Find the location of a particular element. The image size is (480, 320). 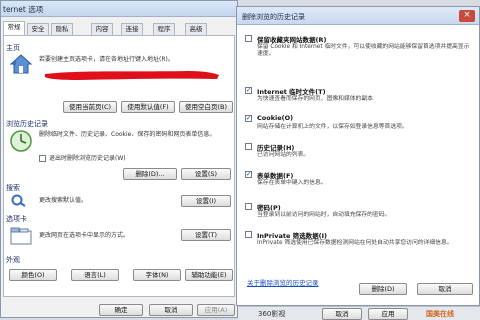

taskbar-apply-button: 应用 is located at coordinates (388, 314).